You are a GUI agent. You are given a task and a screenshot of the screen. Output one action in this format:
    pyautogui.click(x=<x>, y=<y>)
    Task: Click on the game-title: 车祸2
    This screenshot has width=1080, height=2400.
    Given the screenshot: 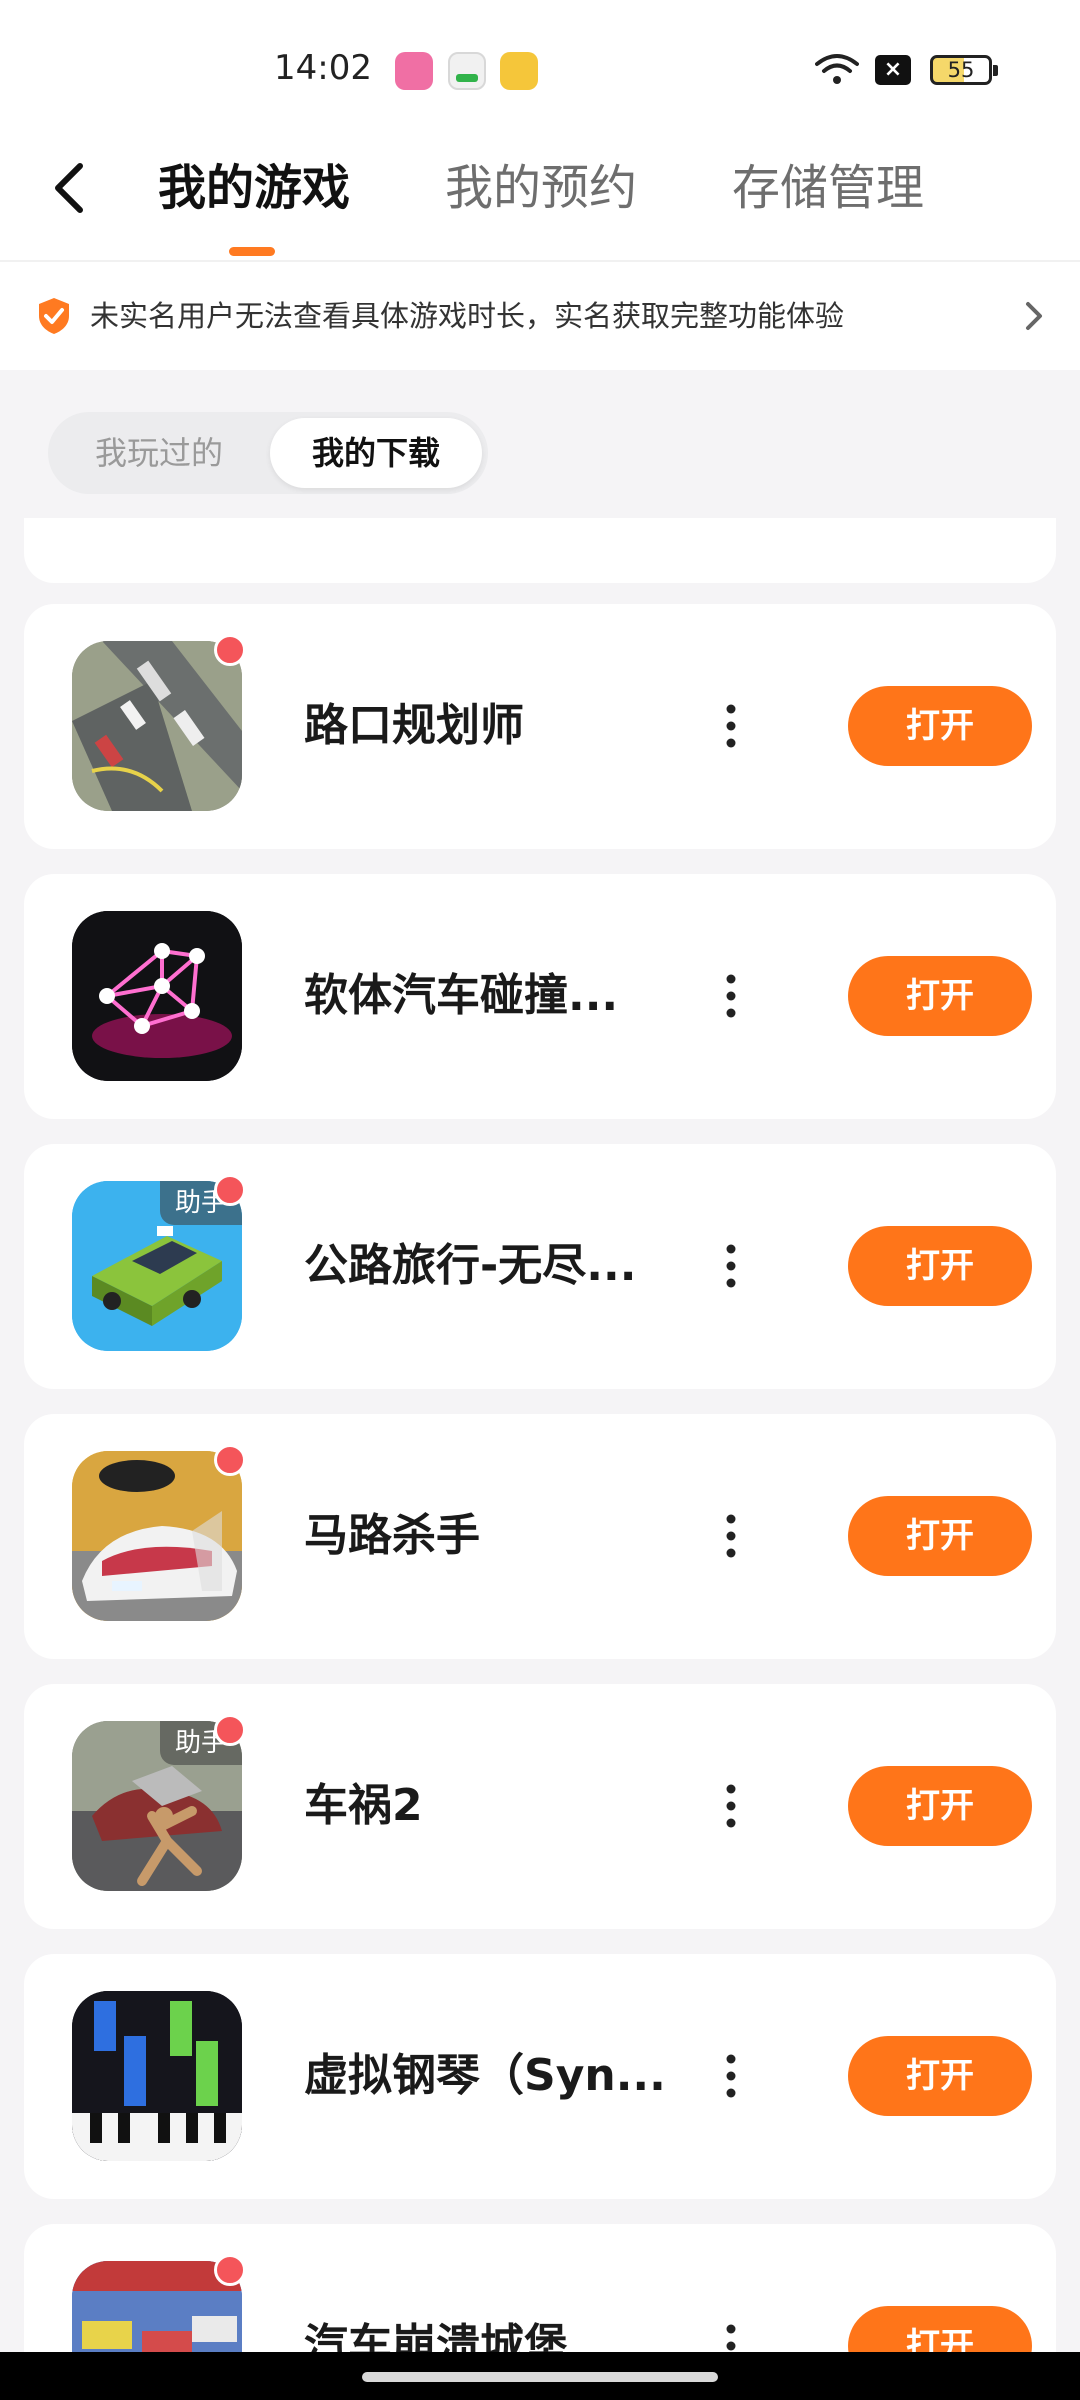 What is the action you would take?
    pyautogui.click(x=363, y=1805)
    